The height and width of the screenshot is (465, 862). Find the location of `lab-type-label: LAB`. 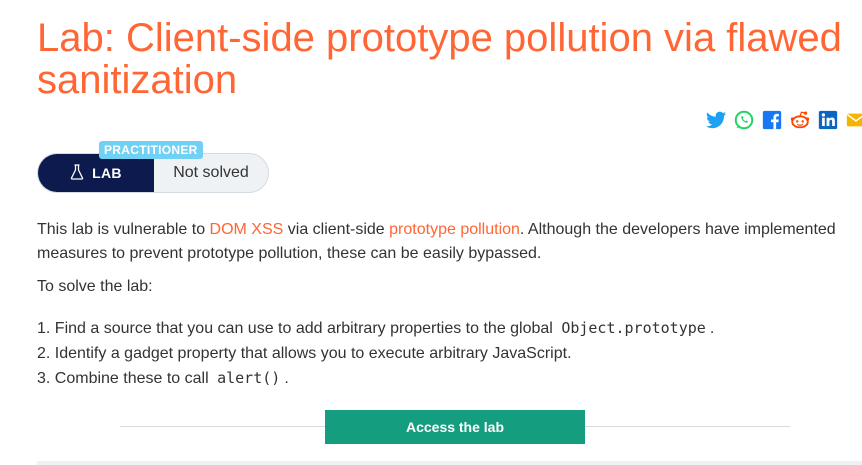

lab-type-label: LAB is located at coordinates (96, 173).